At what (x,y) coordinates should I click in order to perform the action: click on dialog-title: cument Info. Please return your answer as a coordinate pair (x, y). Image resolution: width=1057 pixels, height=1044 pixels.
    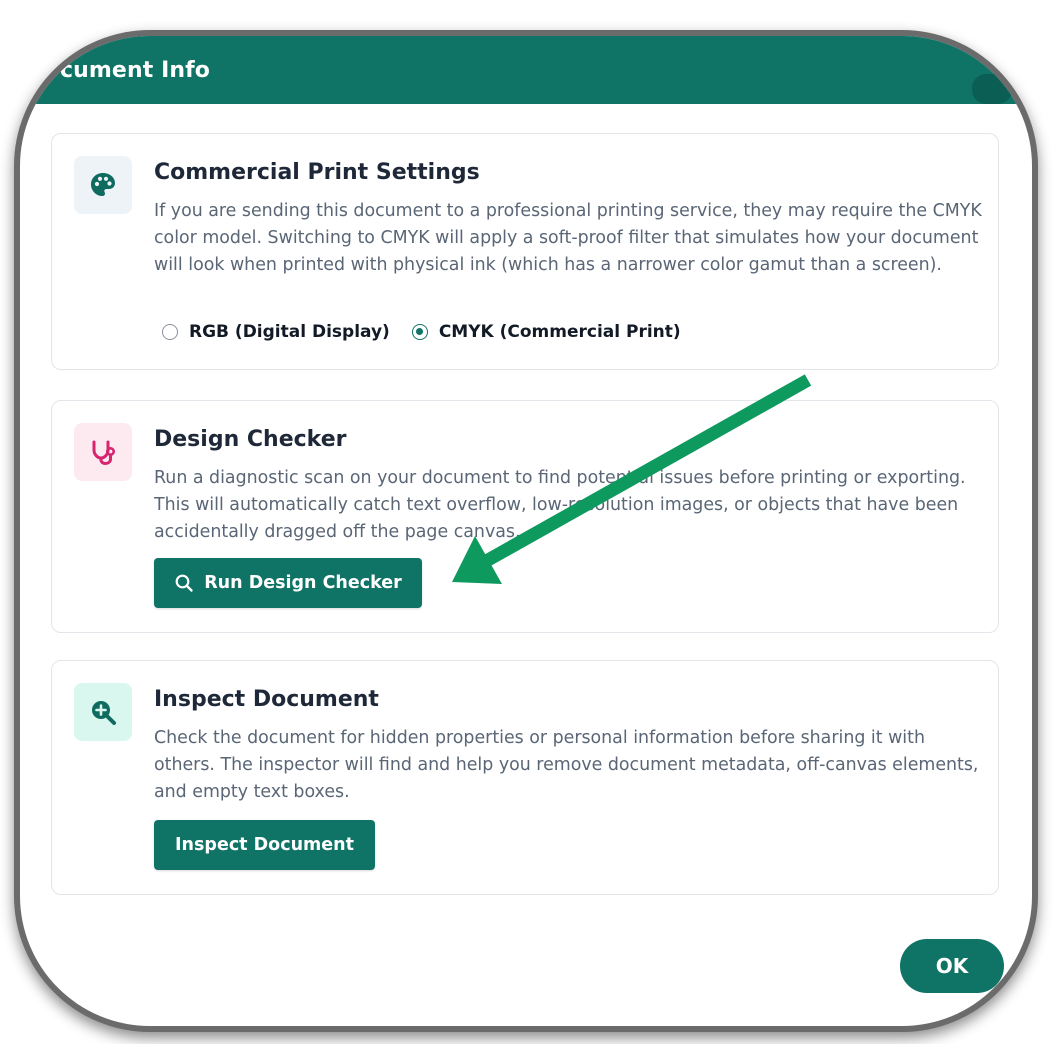
    Looking at the image, I should click on (135, 70).